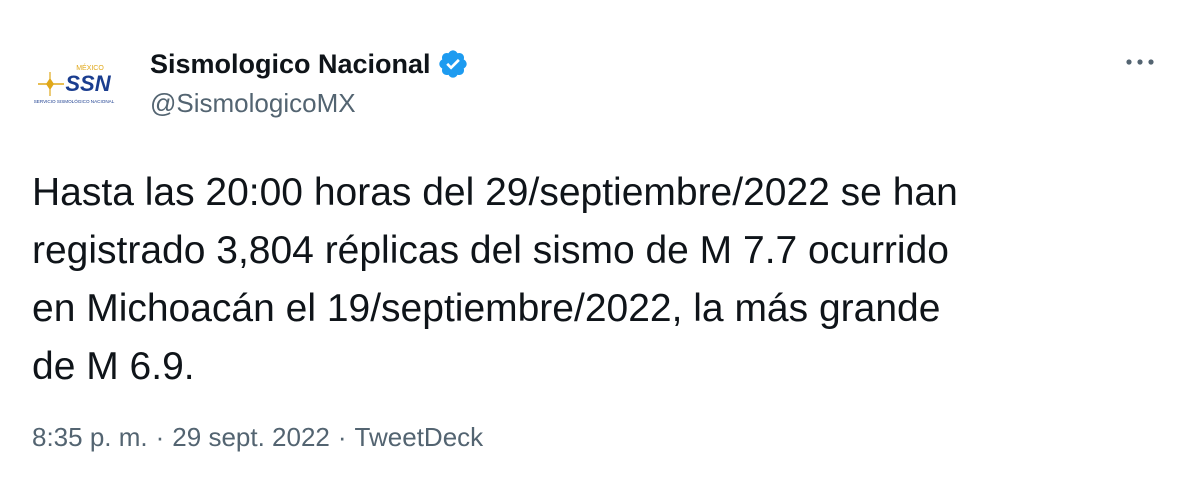 This screenshot has height=488, width=1188. I want to click on display-name: Sismologico Nacional, so click(290, 64).